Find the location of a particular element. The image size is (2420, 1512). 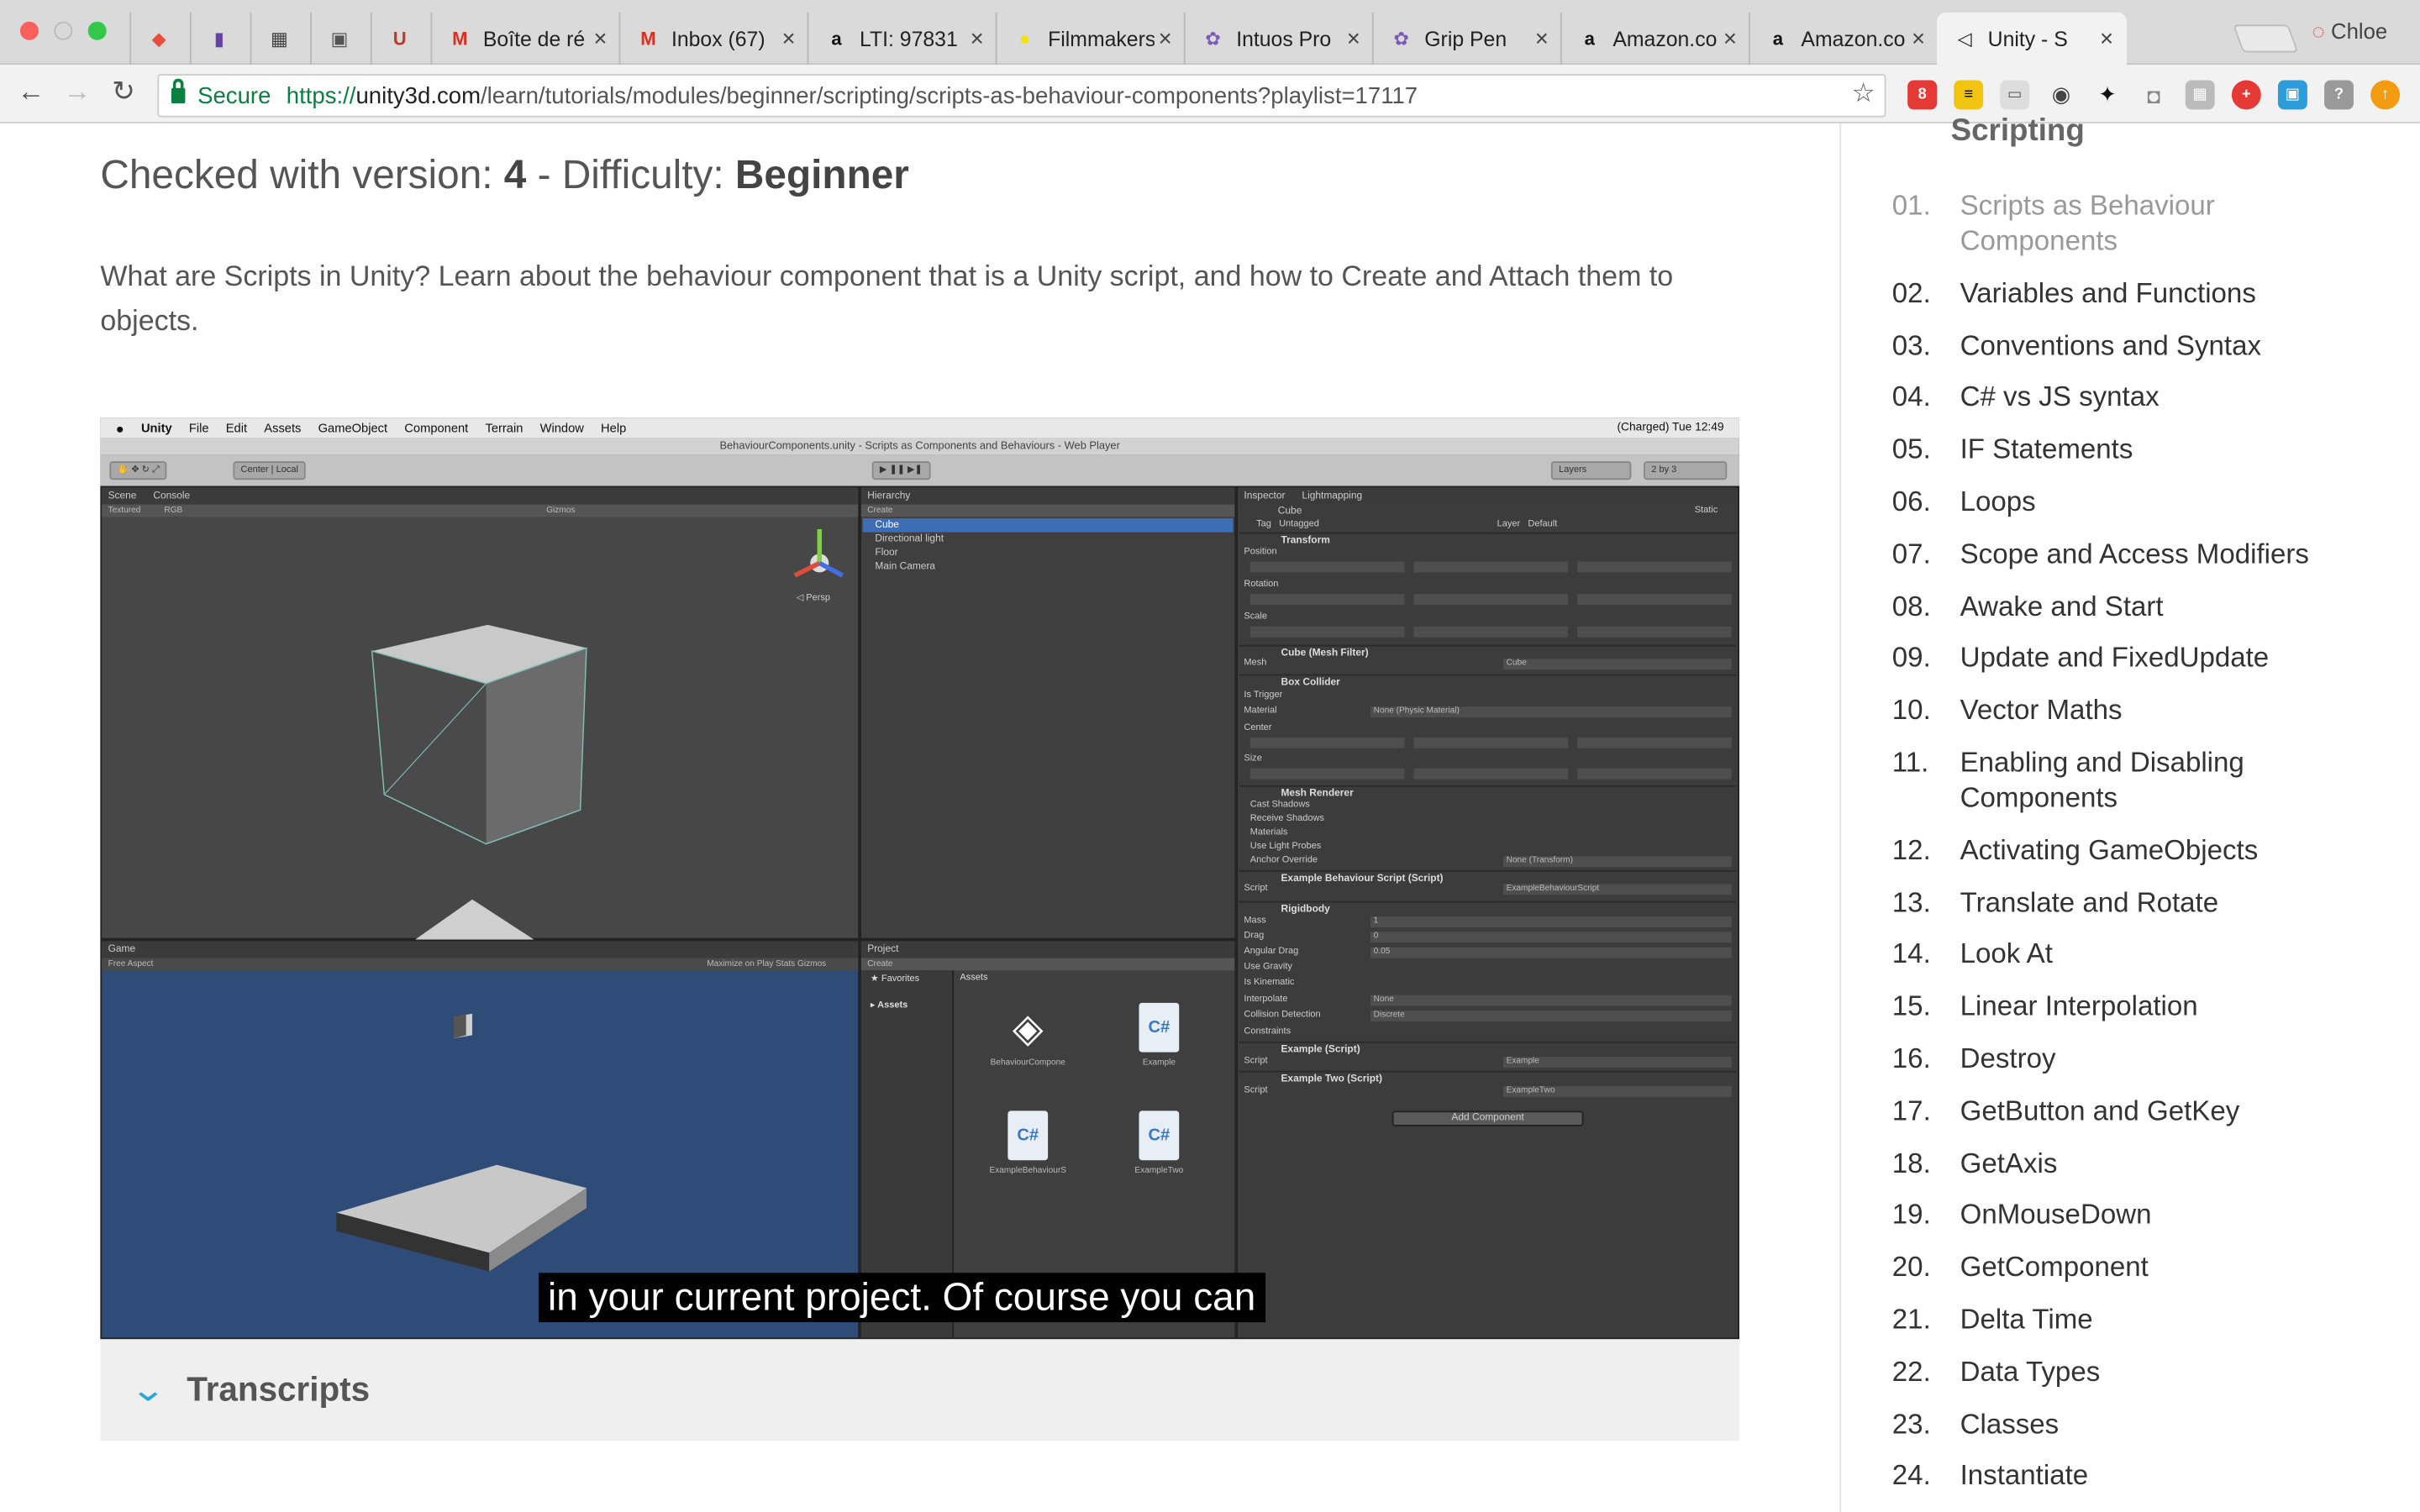

playlist-item: 11. Enabling and Disabling Components is located at coordinates (2154, 788).